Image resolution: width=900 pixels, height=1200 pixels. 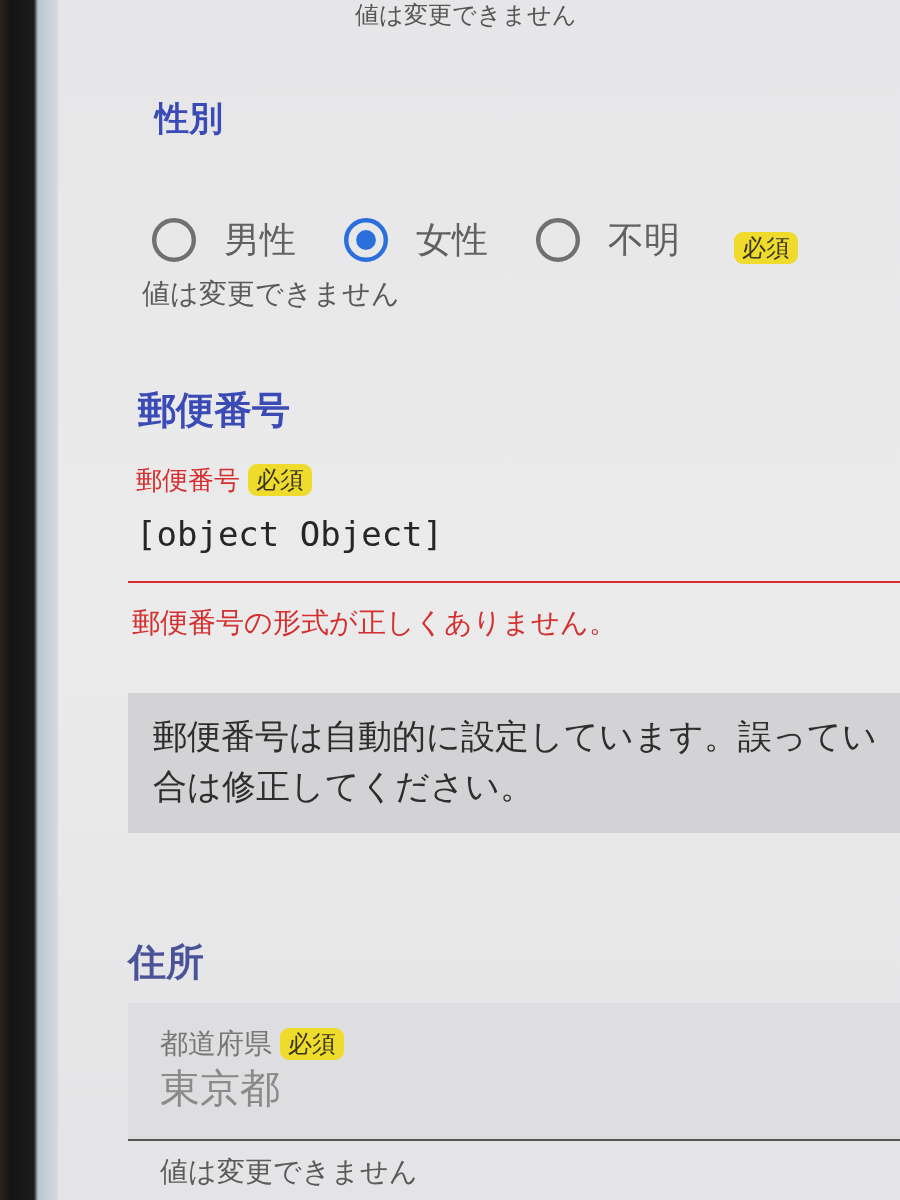 What do you see at coordinates (515, 761) in the screenshot?
I see `info-text: 郵便番号は自動的に設定しています。誤ってい 合は修正してください。` at bounding box center [515, 761].